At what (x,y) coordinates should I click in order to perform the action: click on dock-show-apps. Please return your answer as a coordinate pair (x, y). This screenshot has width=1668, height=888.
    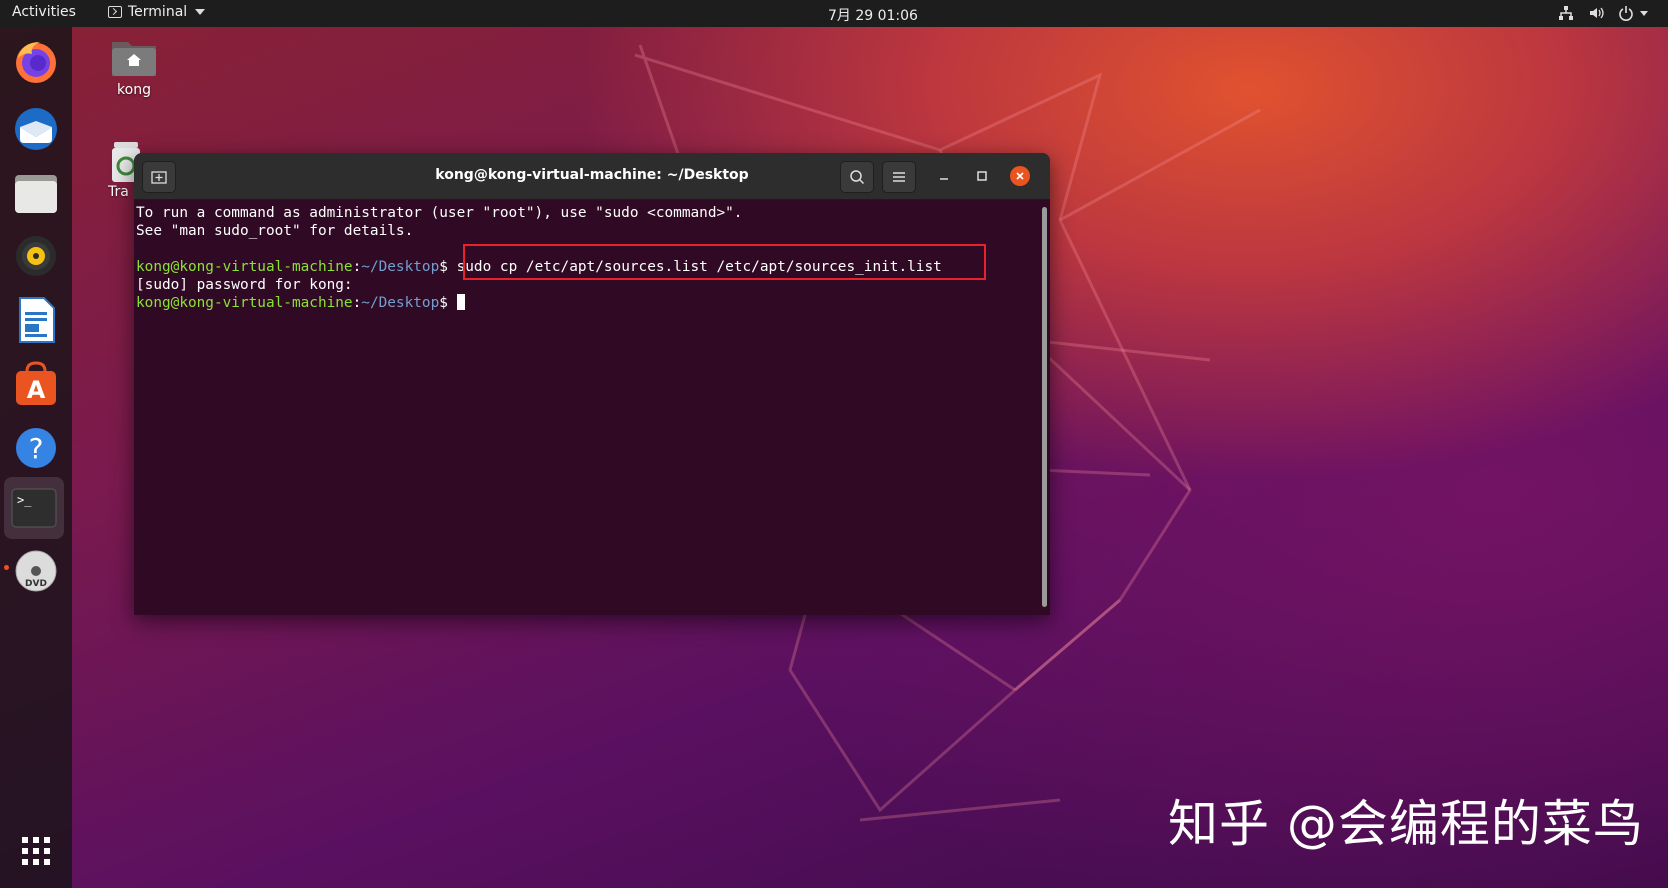
    Looking at the image, I should click on (36, 851).